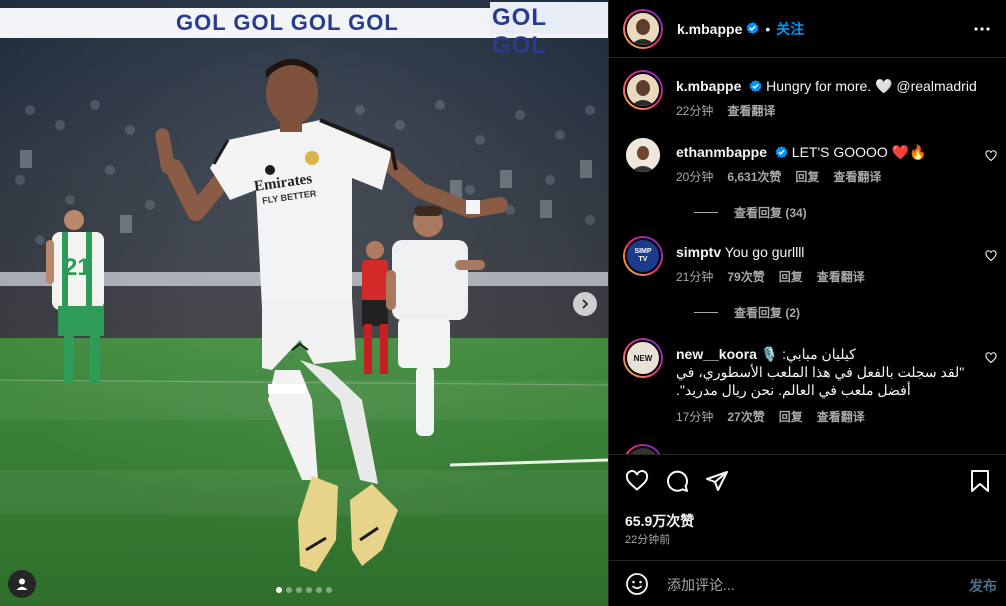 Image resolution: width=1006 pixels, height=606 pixels. I want to click on view-replies-button: 查看回复 (2), so click(747, 312).